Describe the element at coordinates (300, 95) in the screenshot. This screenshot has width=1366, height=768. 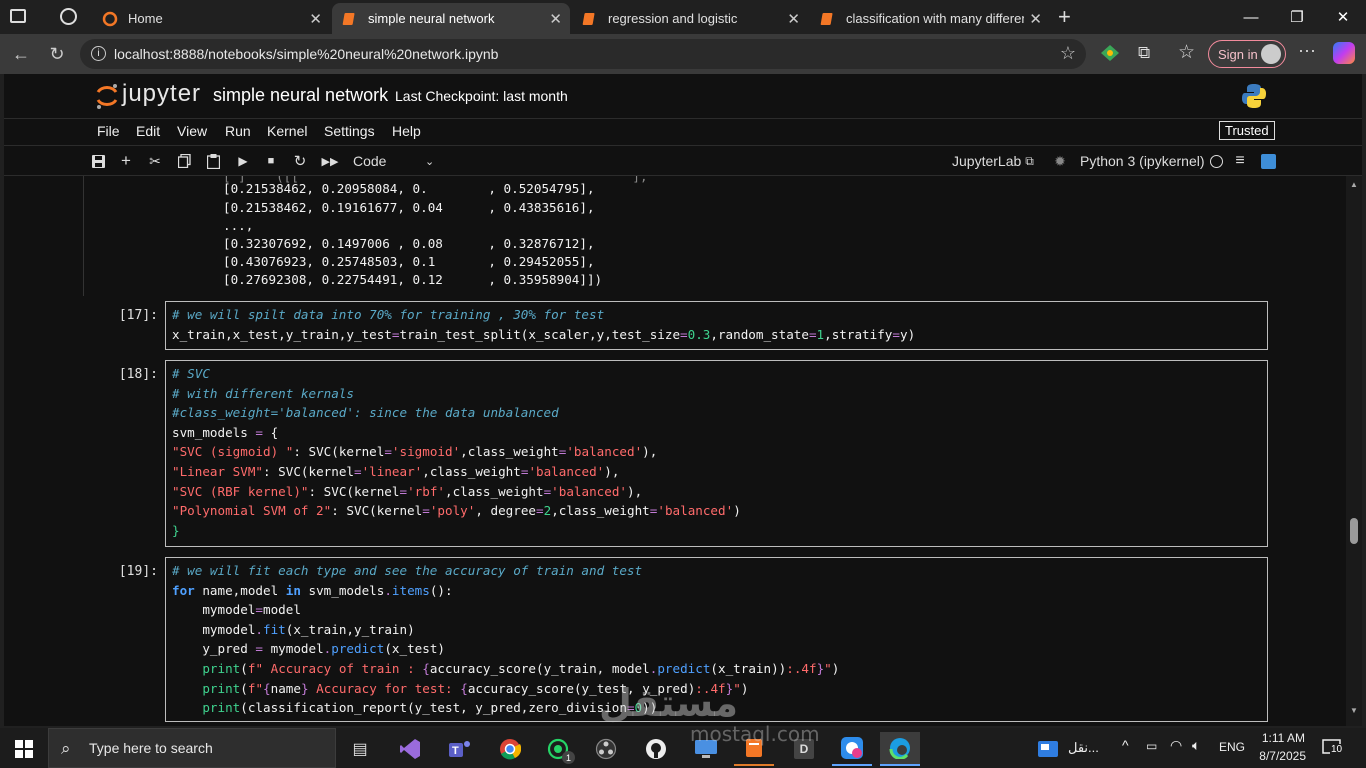
I see `notebook-title: simple neural network` at that location.